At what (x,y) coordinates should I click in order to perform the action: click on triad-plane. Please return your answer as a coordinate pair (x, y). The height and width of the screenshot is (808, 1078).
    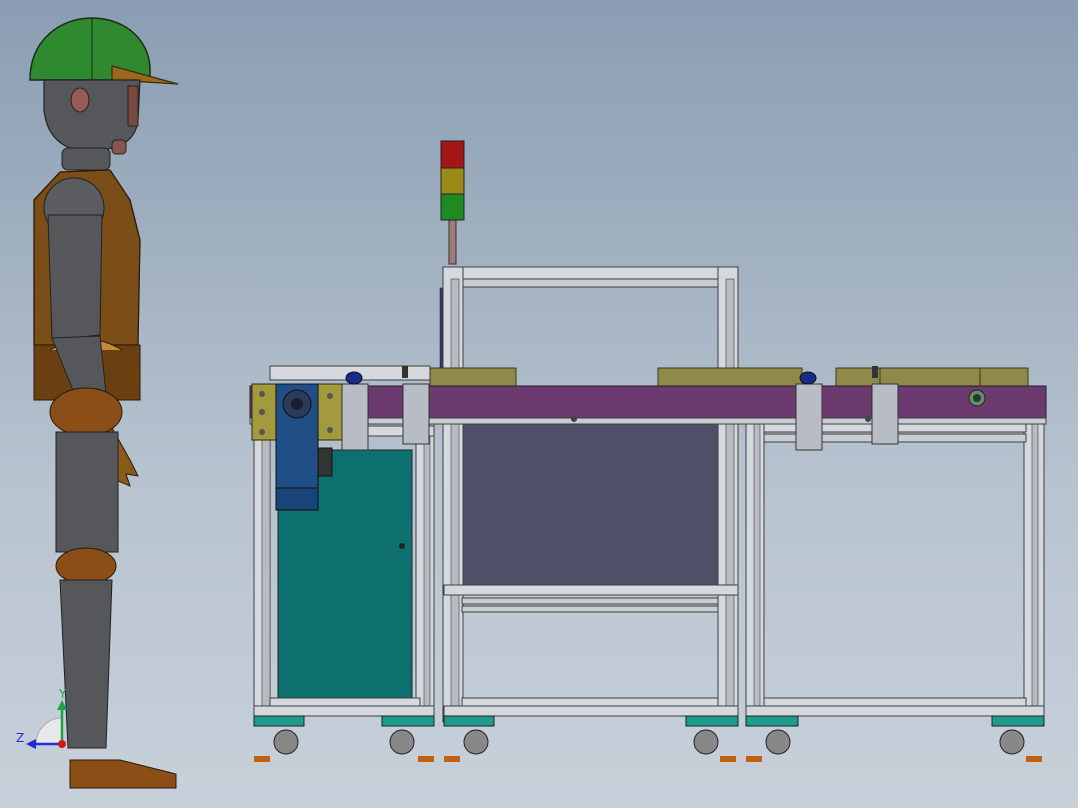
    Looking at the image, I should click on (49, 731).